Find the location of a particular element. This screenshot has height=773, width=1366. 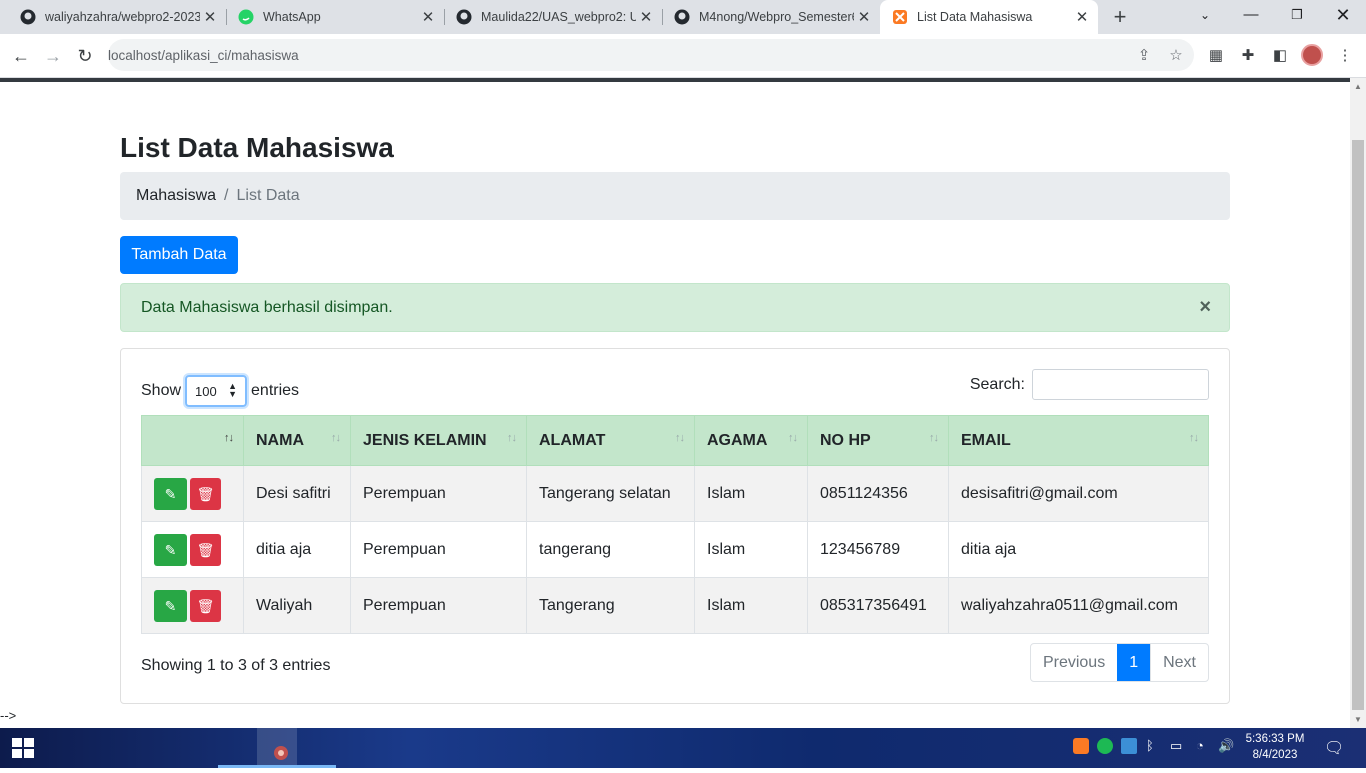

minimize-icon: — is located at coordinates (1251, 17).